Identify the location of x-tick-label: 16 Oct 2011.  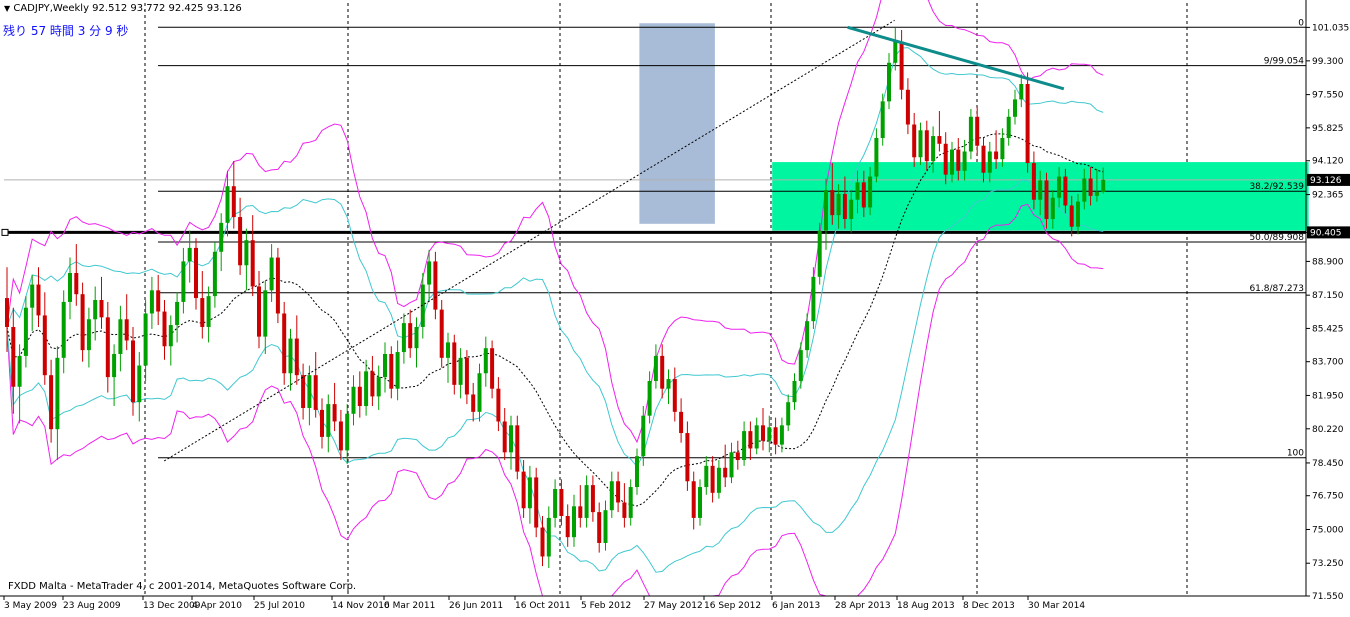
(543, 606).